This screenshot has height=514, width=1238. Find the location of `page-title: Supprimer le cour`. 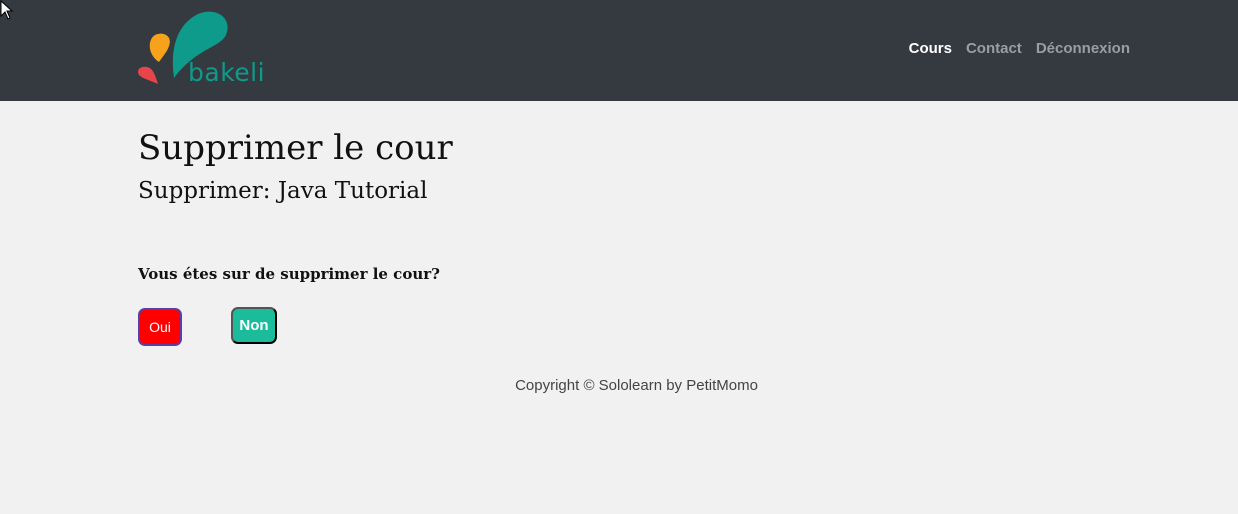

page-title: Supprimer le cour is located at coordinates (295, 148).